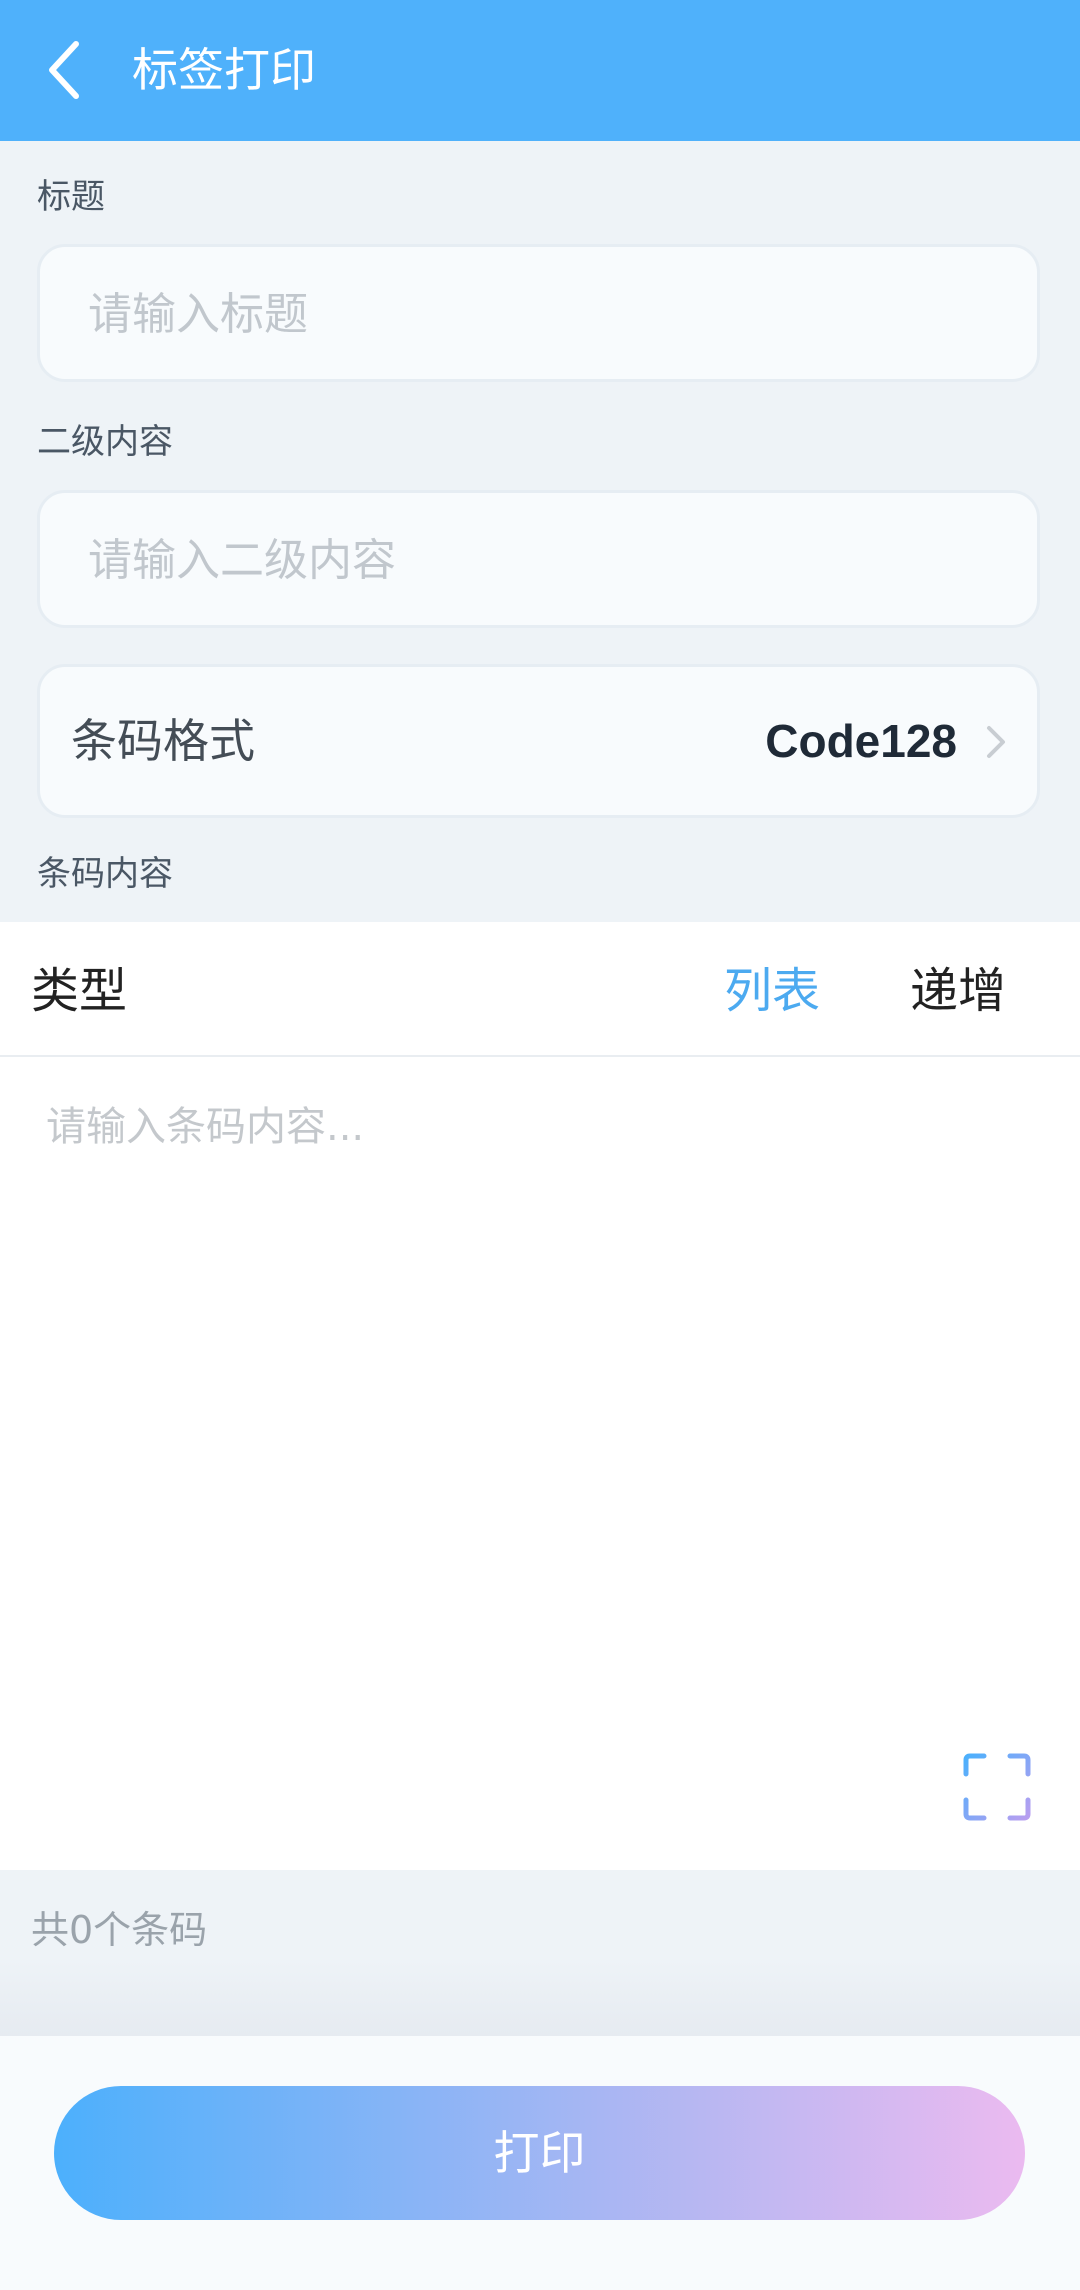 This screenshot has width=1080, height=2290. Describe the element at coordinates (540, 989) in the screenshot. I see `type-tabs-bar: 类型 列表 递增` at that location.